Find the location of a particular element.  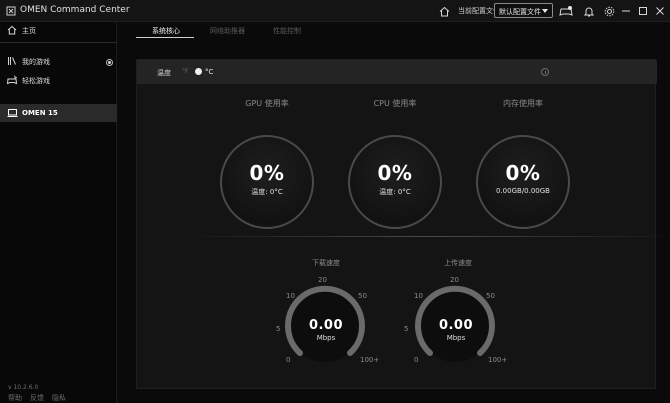

unit-toggle is located at coordinates (198, 71).